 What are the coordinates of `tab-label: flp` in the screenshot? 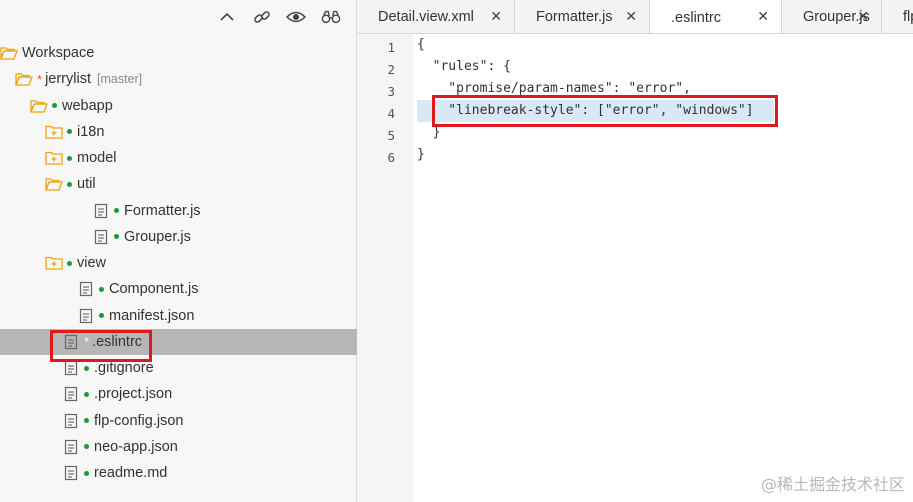 It's located at (908, 17).